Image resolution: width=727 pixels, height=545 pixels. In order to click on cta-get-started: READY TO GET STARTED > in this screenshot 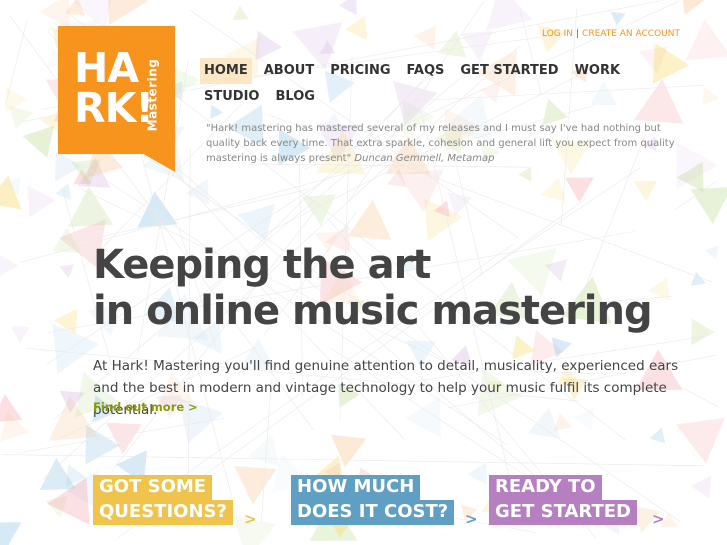, I will do `click(577, 501)`.